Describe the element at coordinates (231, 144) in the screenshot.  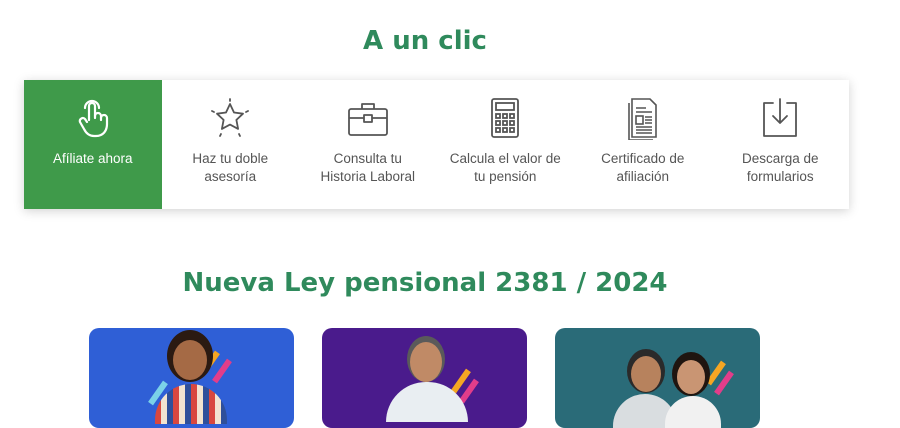
I see `quick-item-doble-asesoria: Haz tu doble asesoría` at that location.